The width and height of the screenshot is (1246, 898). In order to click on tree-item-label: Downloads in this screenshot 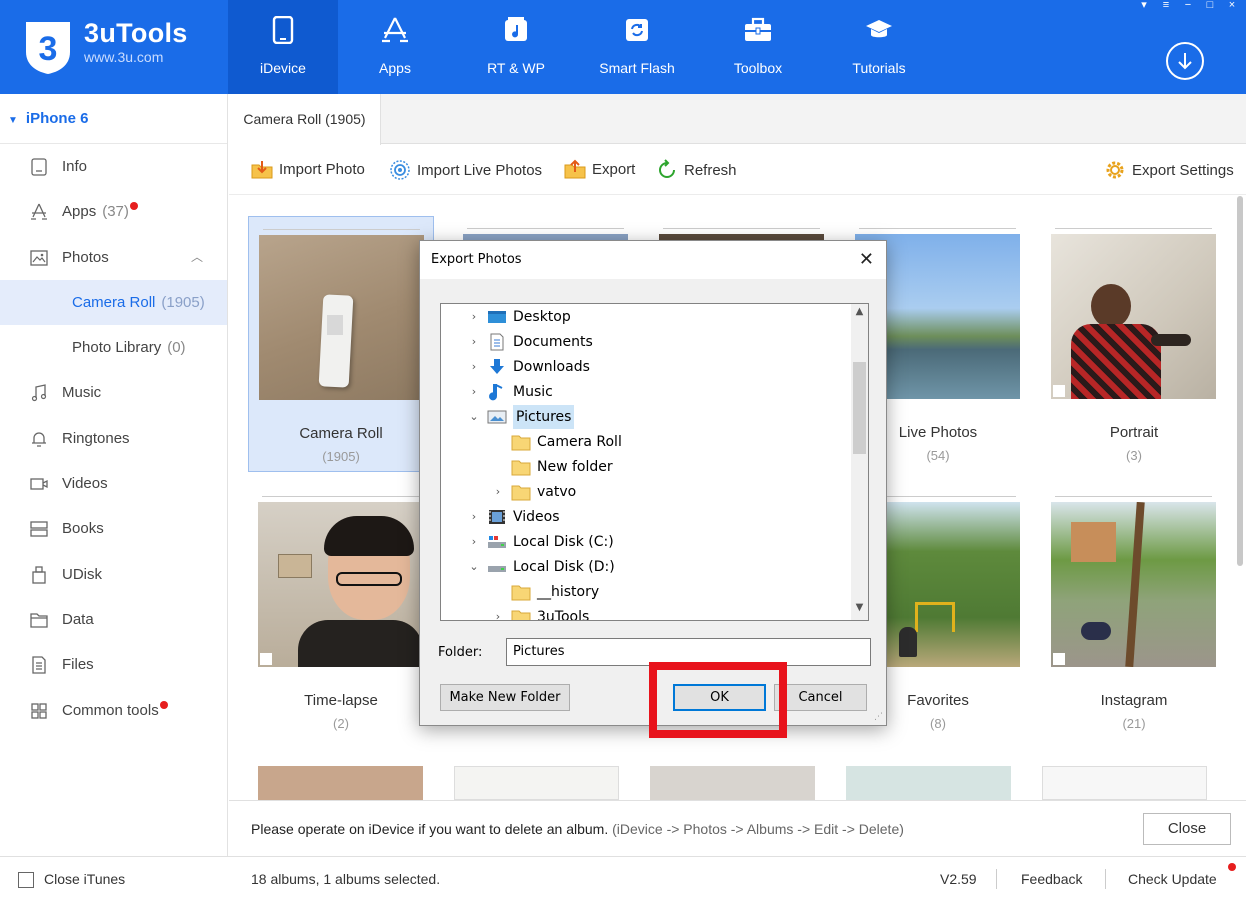, I will do `click(551, 367)`.